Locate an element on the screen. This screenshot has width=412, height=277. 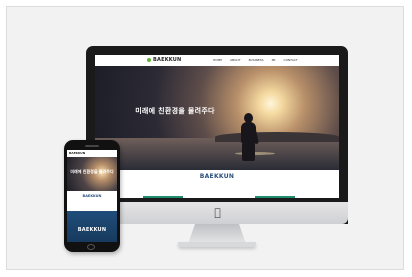
accent-bar-right is located at coordinates (275, 197).